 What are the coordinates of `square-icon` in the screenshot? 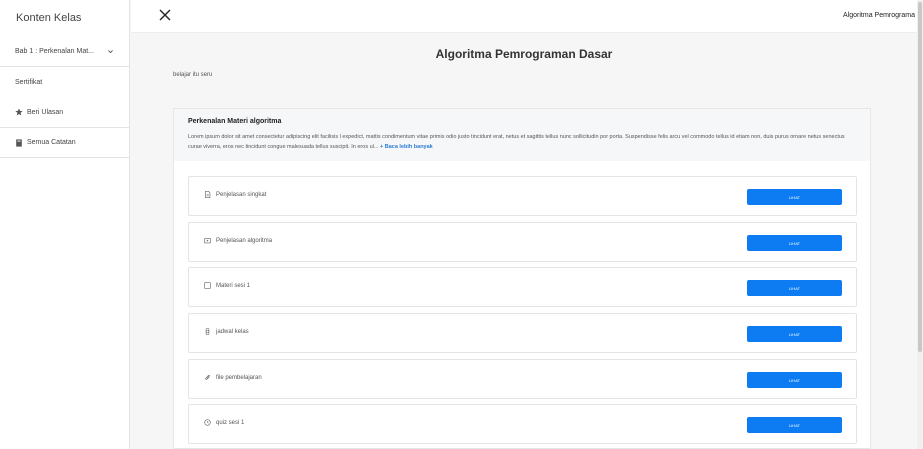 It's located at (207, 285).